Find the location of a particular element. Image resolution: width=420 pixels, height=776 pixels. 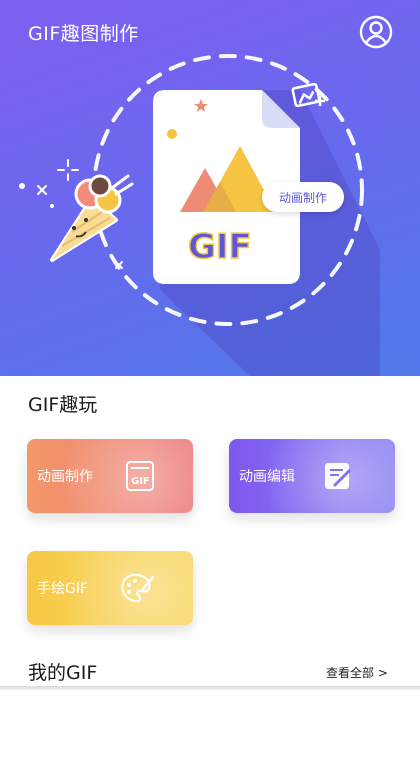

my-gif-section-title: 我的GIF is located at coordinates (63, 673).